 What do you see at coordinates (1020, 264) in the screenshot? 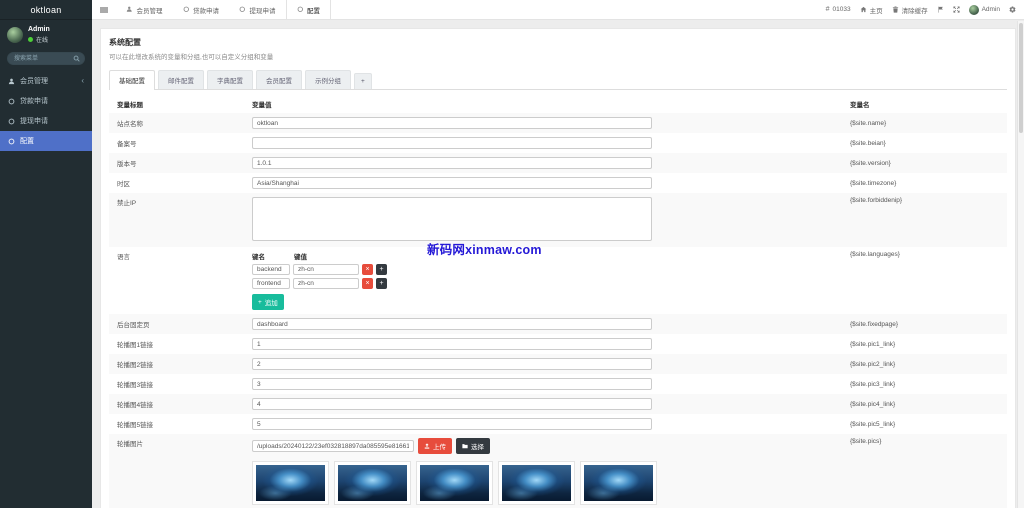
I see `scrollbar` at bounding box center [1020, 264].